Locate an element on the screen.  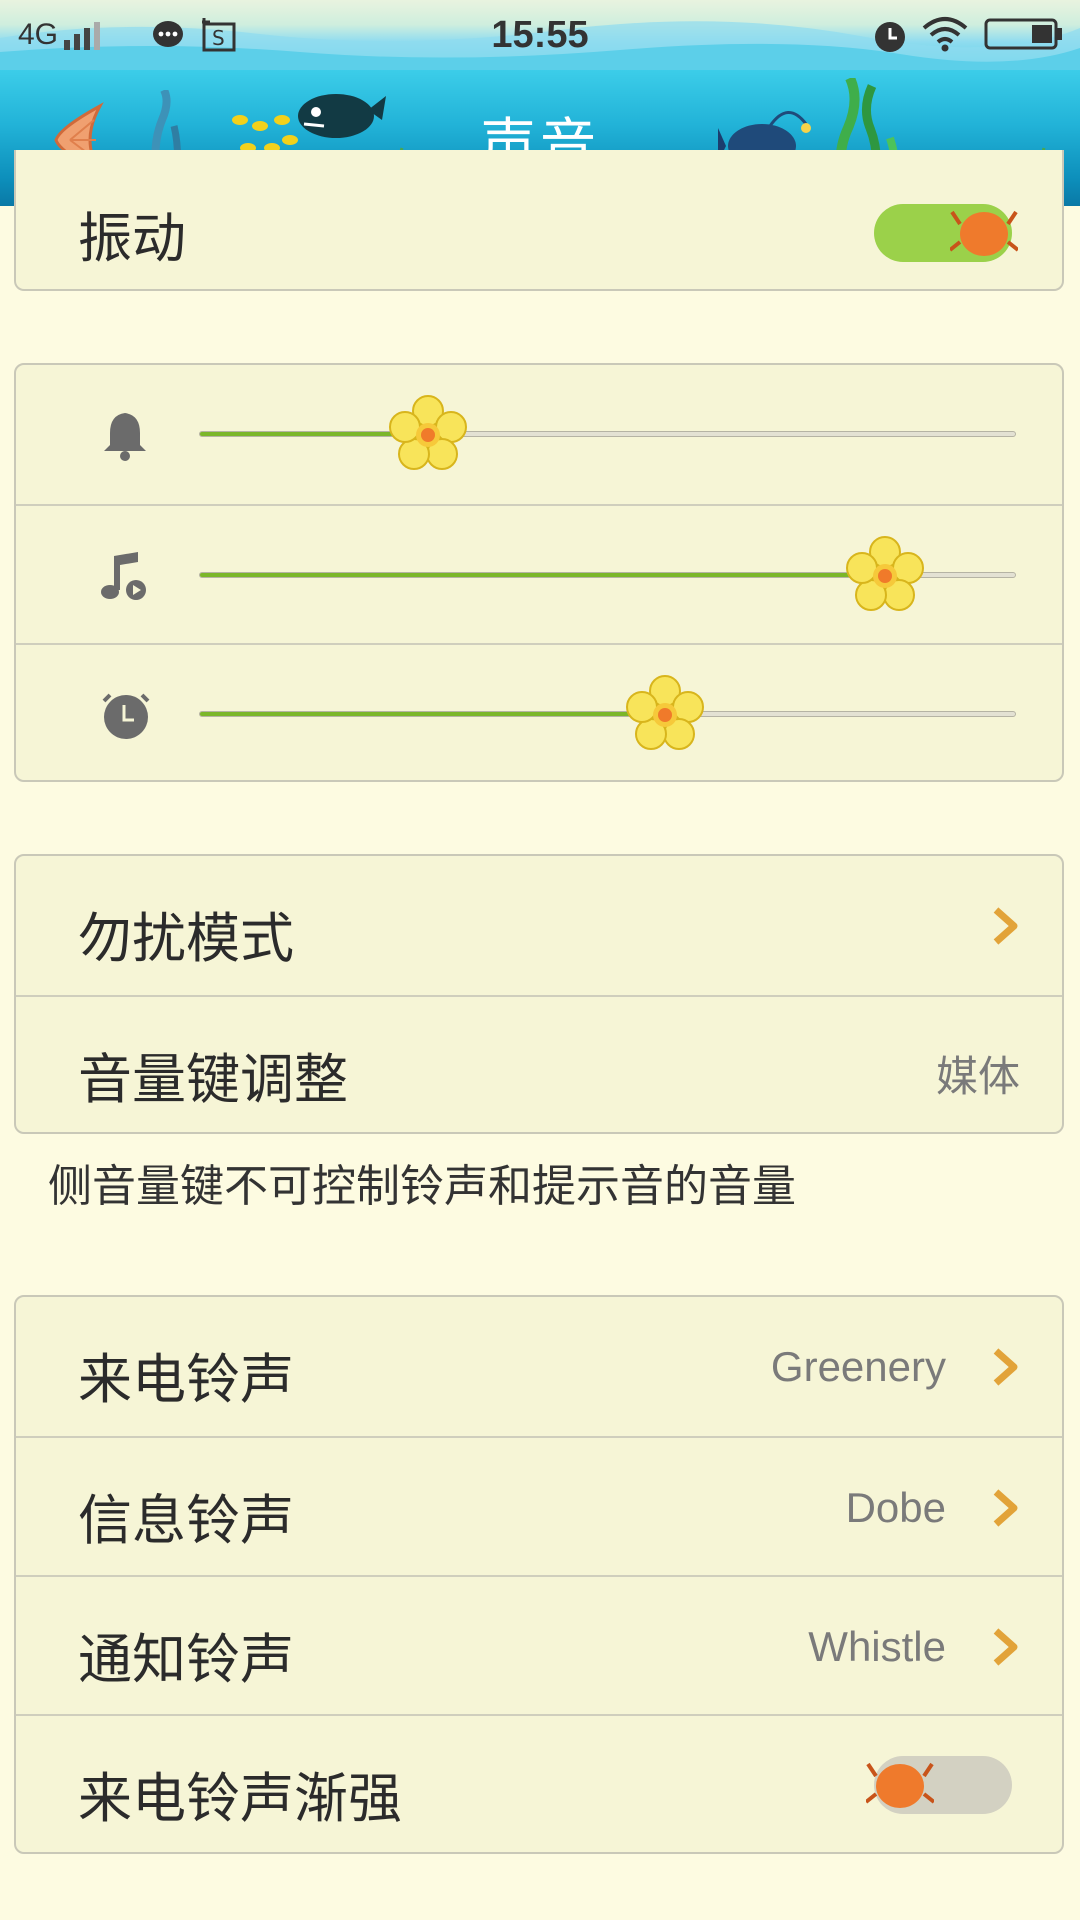
status-bar: 4G S 15:55 is located at coordinates (540, 35).